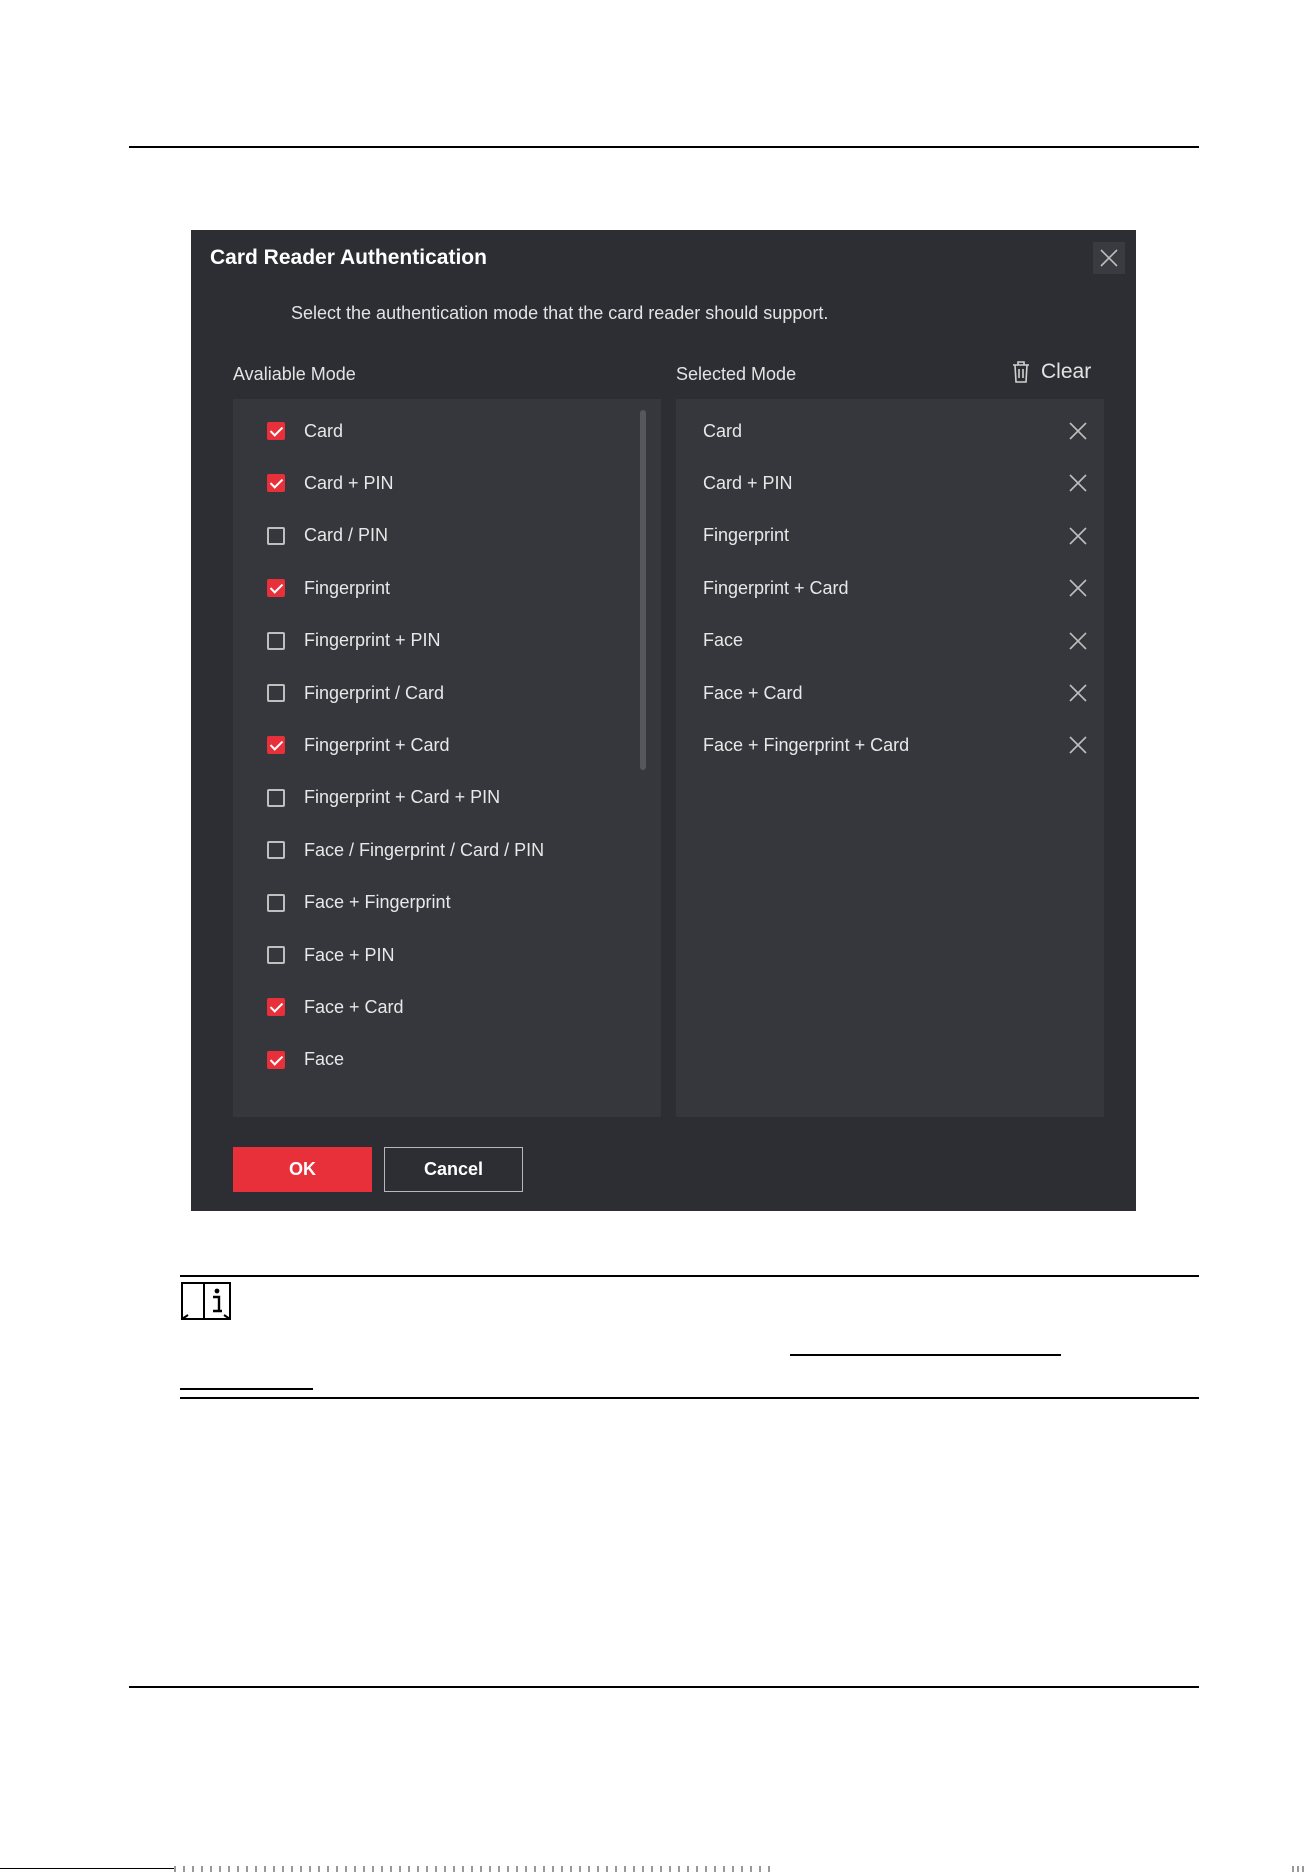  What do you see at coordinates (372, 640) in the screenshot?
I see `list-item-label: Fingerprint + PIN` at bounding box center [372, 640].